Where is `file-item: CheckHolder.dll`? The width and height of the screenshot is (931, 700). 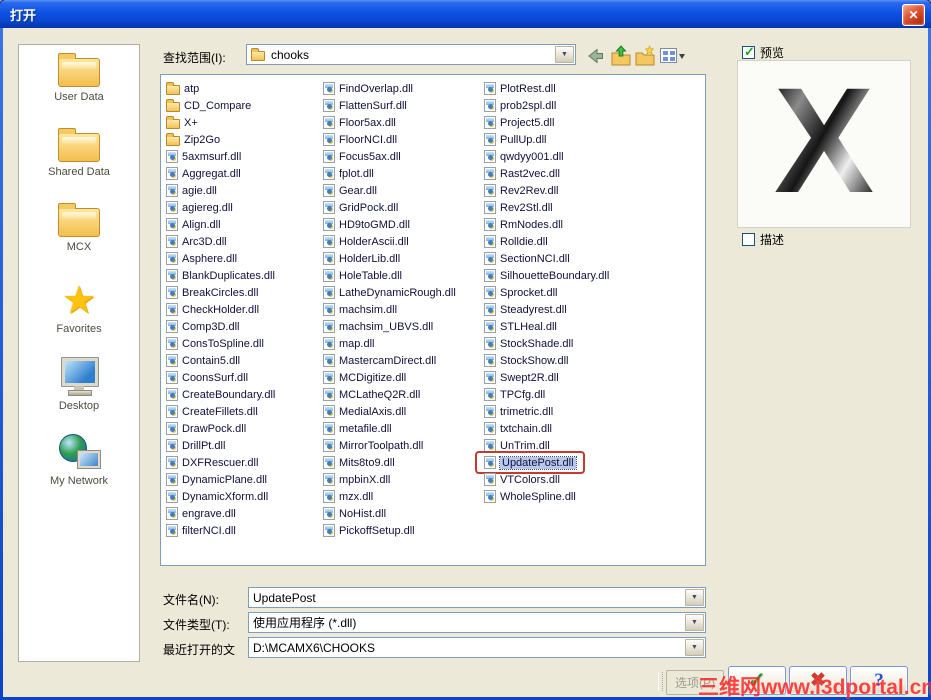 file-item: CheckHolder.dll is located at coordinates (213, 309).